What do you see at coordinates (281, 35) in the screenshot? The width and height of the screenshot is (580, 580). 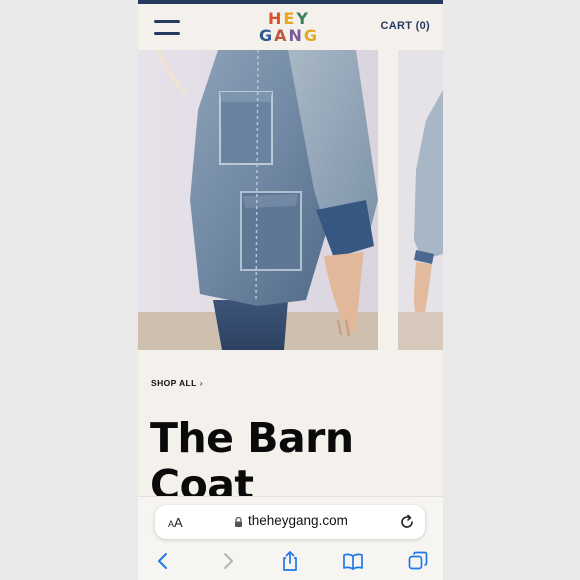 I see `logo-letter: A` at bounding box center [281, 35].